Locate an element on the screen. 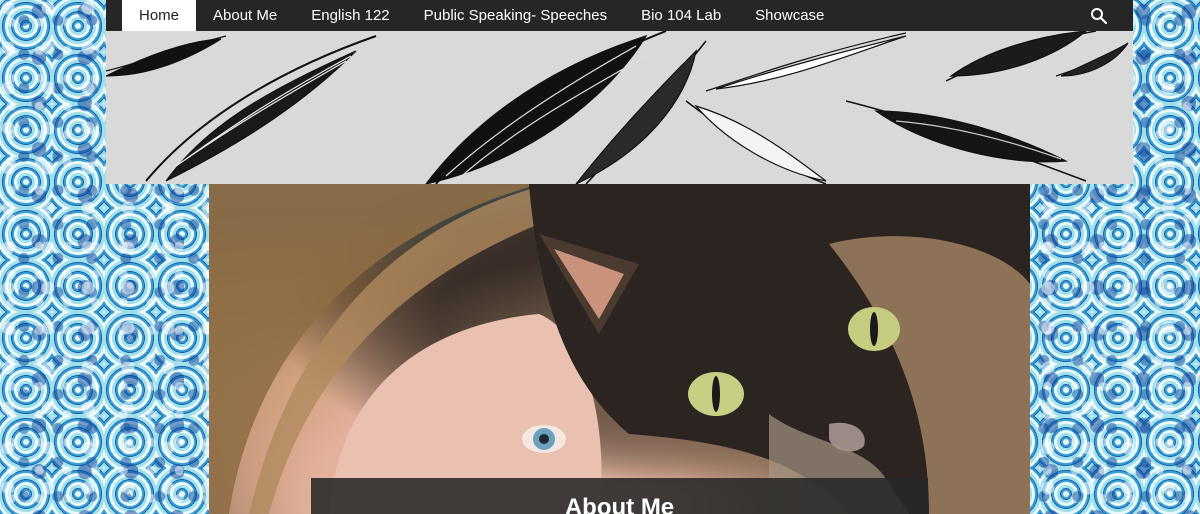  search-icon is located at coordinates (1099, 16).